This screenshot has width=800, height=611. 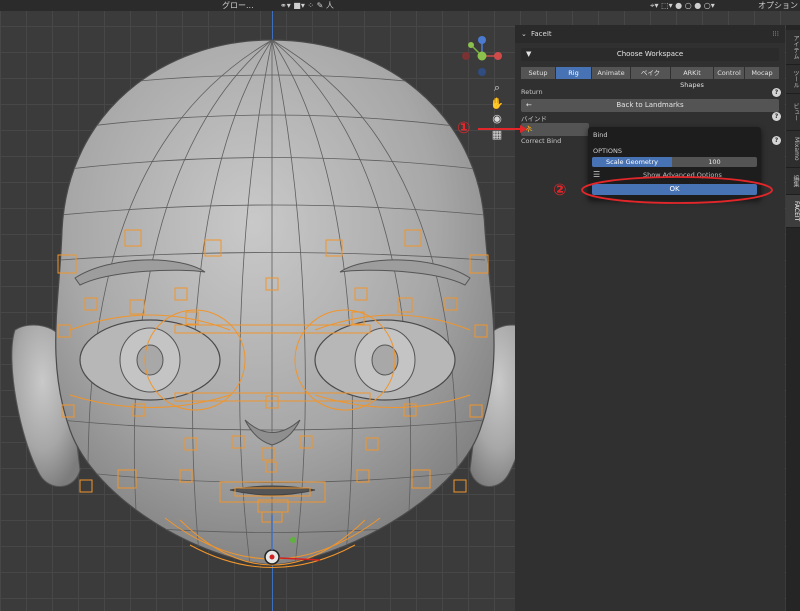 What do you see at coordinates (560, 189) in the screenshot?
I see `annotation-step-2: ②` at bounding box center [560, 189].